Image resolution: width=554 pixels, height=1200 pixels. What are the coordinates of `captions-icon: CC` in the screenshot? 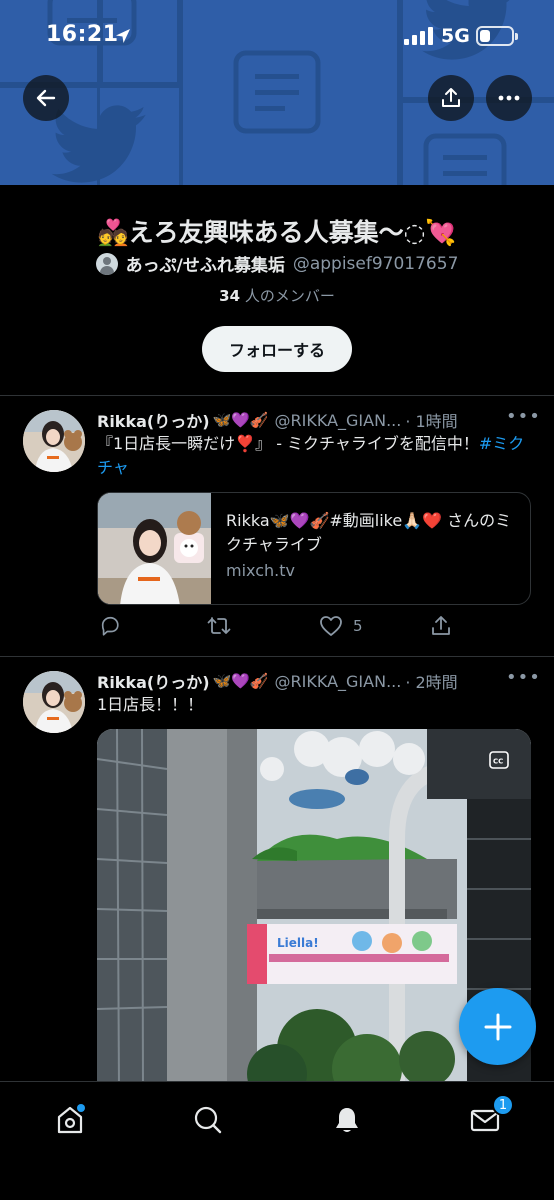 It's located at (499, 760).